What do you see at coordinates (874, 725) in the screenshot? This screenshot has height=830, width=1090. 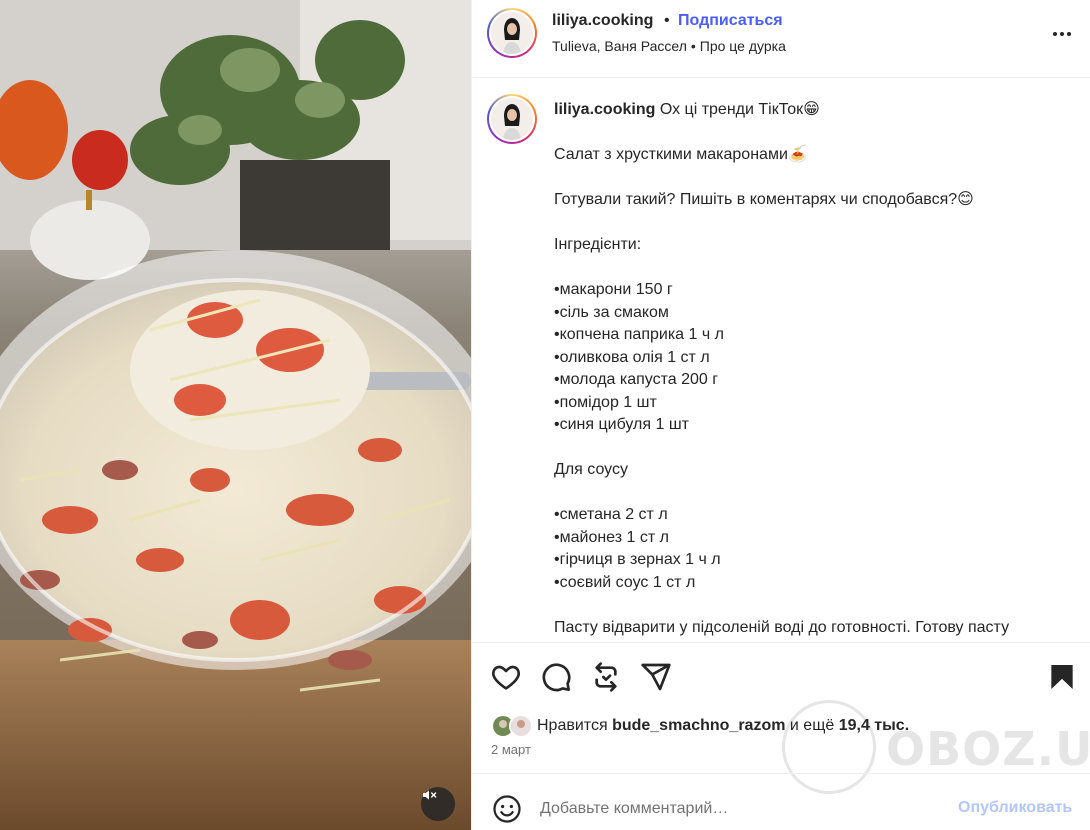 I see `likes-count: 19,4 тыс.` at bounding box center [874, 725].